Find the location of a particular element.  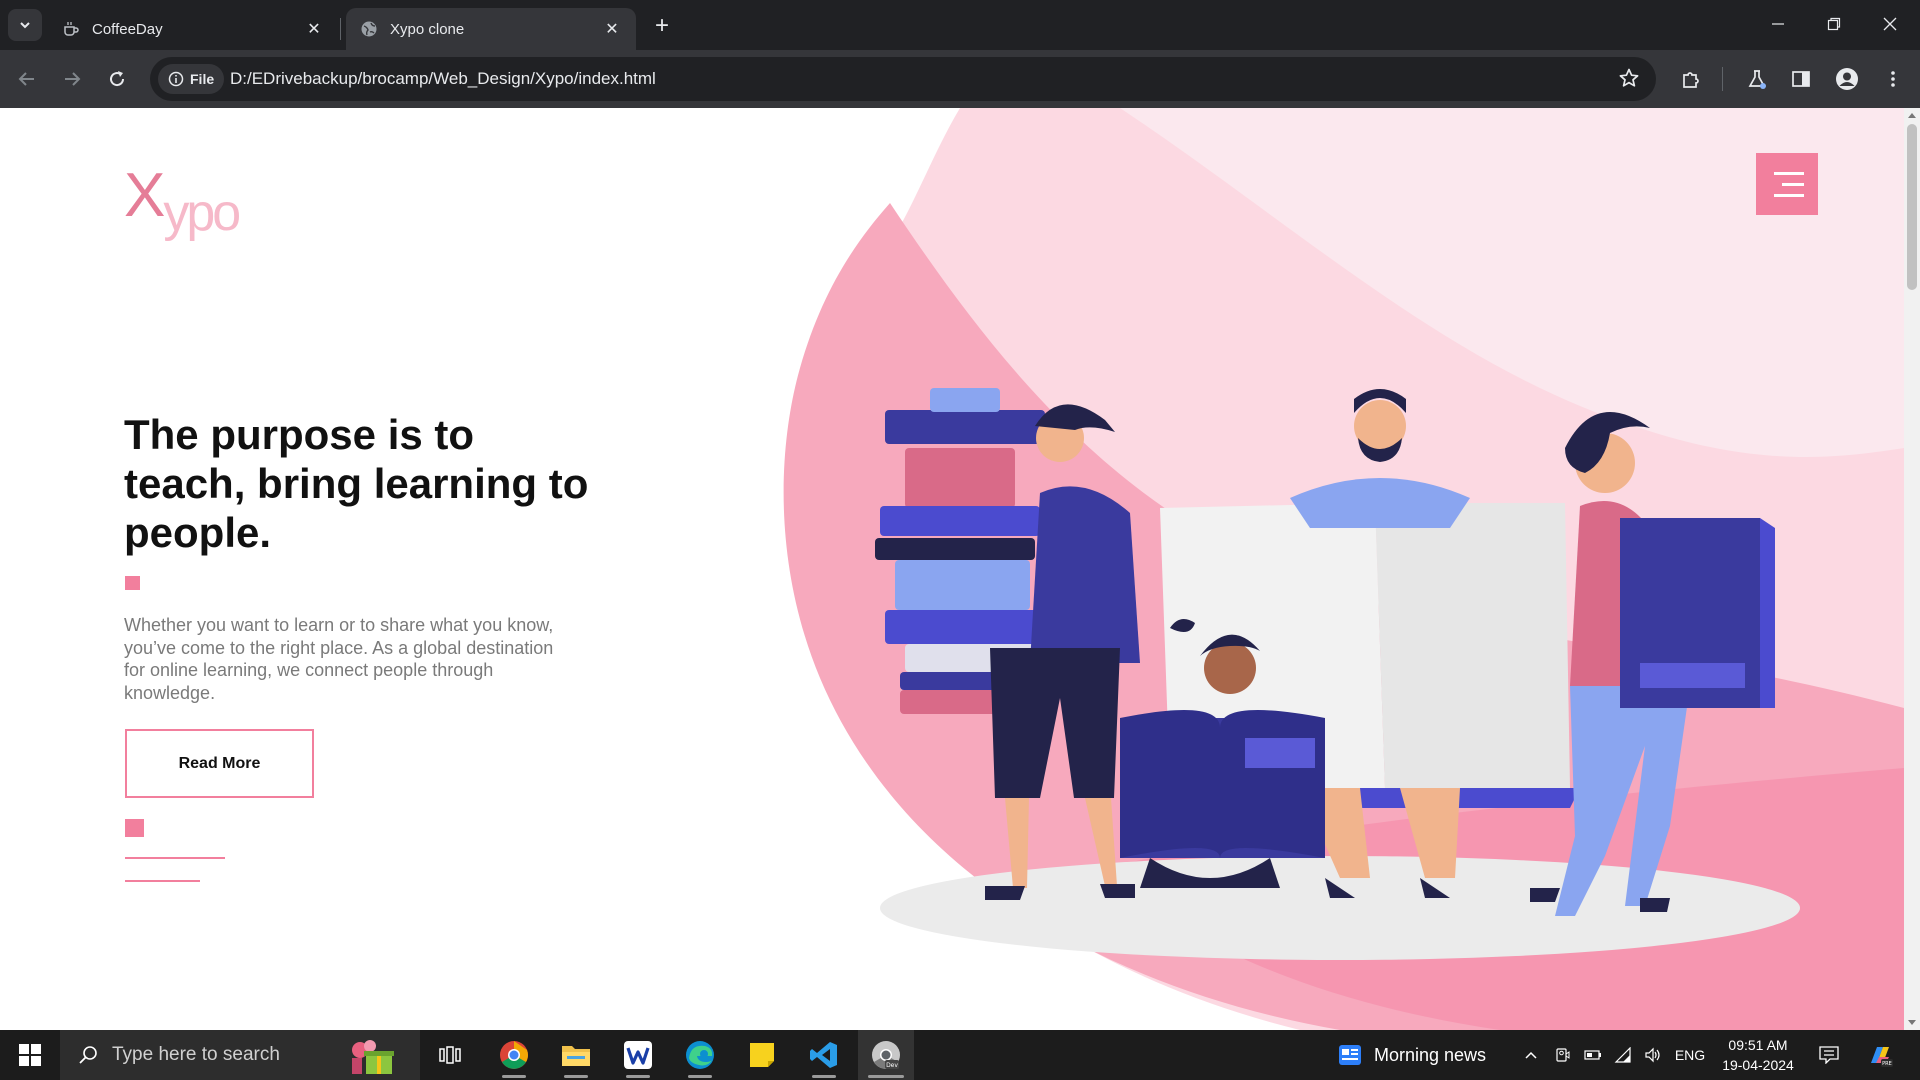

side-panel-button is located at coordinates (1801, 79).